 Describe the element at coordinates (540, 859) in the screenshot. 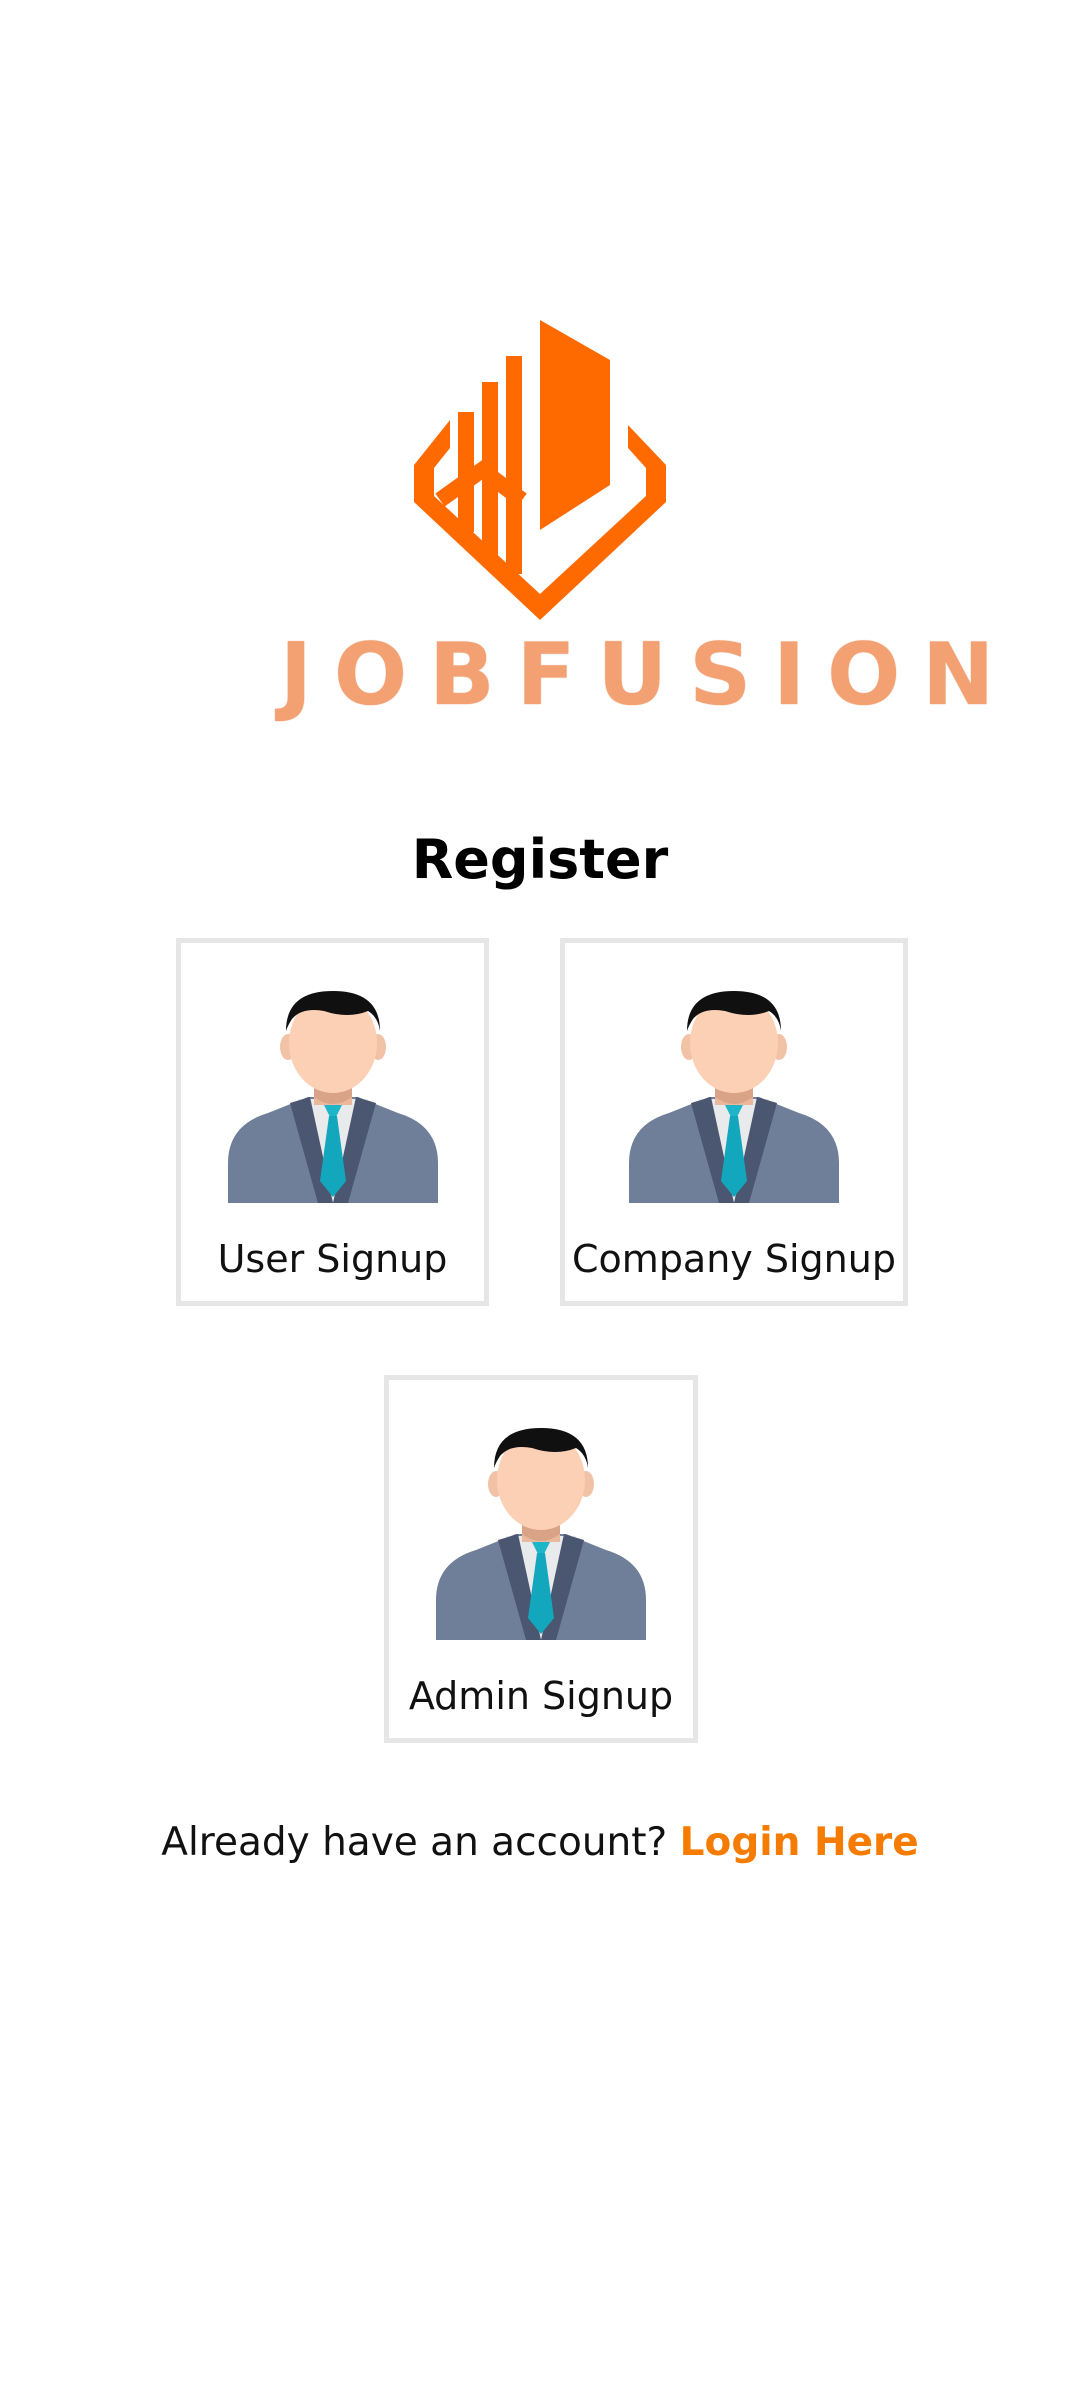

I see `page-title: Register` at that location.